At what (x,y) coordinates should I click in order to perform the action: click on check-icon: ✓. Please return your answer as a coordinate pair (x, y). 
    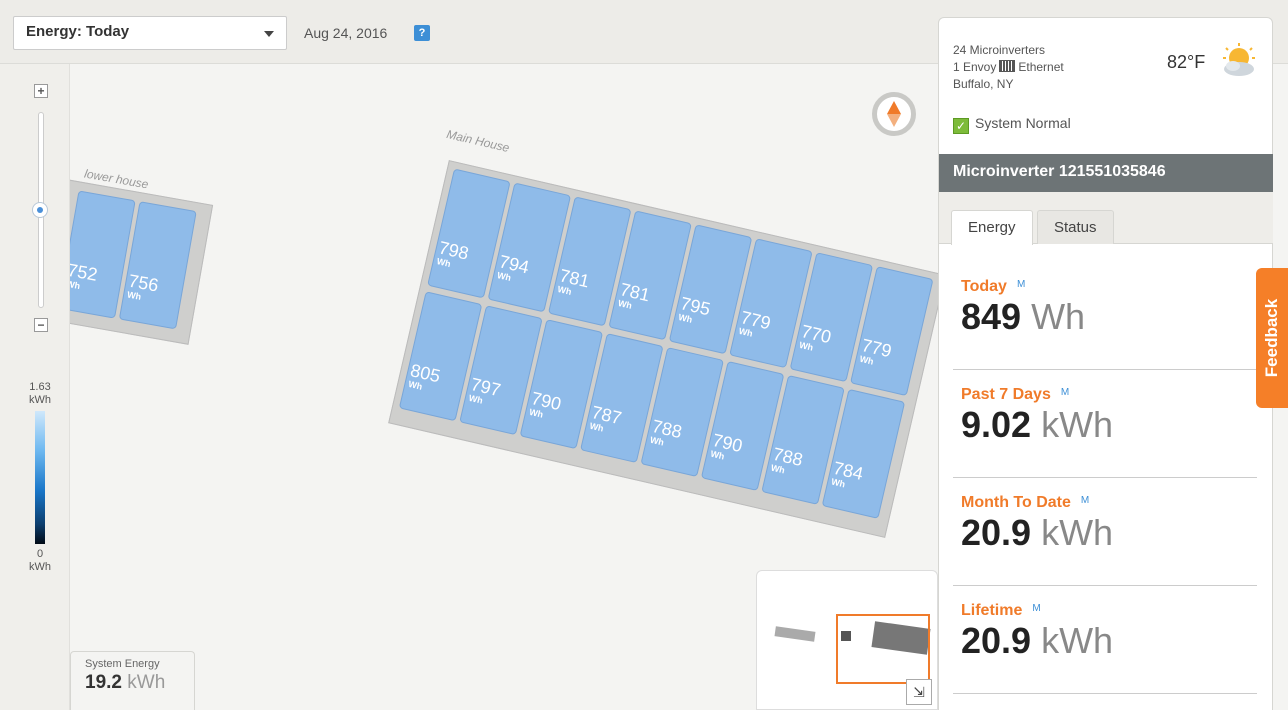
    Looking at the image, I should click on (961, 126).